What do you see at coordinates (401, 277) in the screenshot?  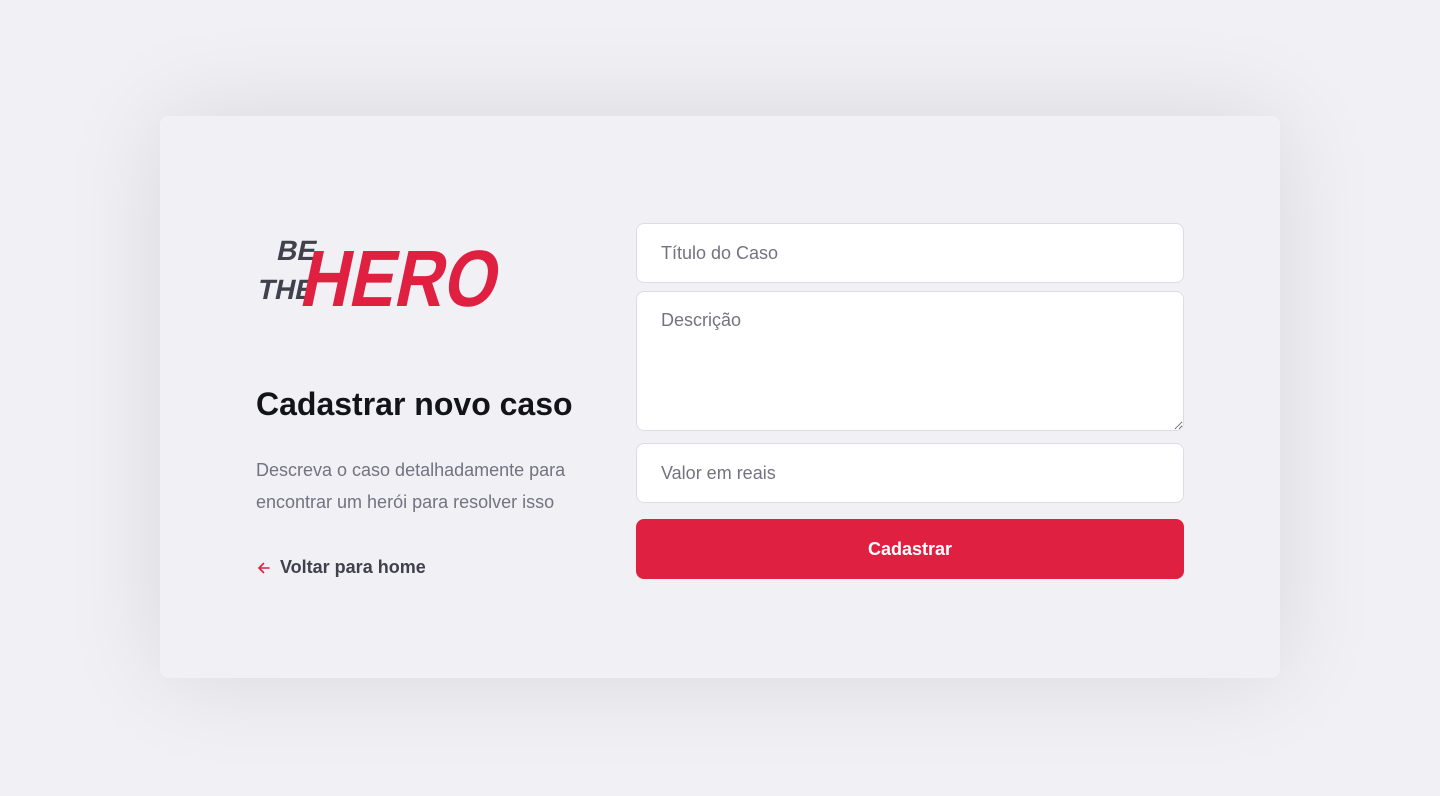 I see `logo-hero-text: HERO` at bounding box center [401, 277].